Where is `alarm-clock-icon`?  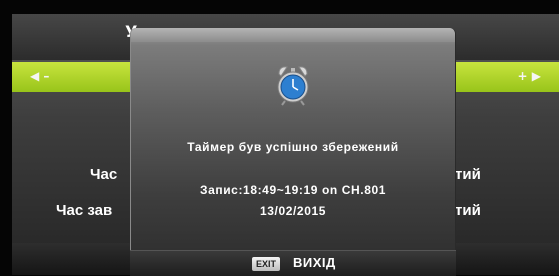
alarm-clock-icon is located at coordinates (293, 86).